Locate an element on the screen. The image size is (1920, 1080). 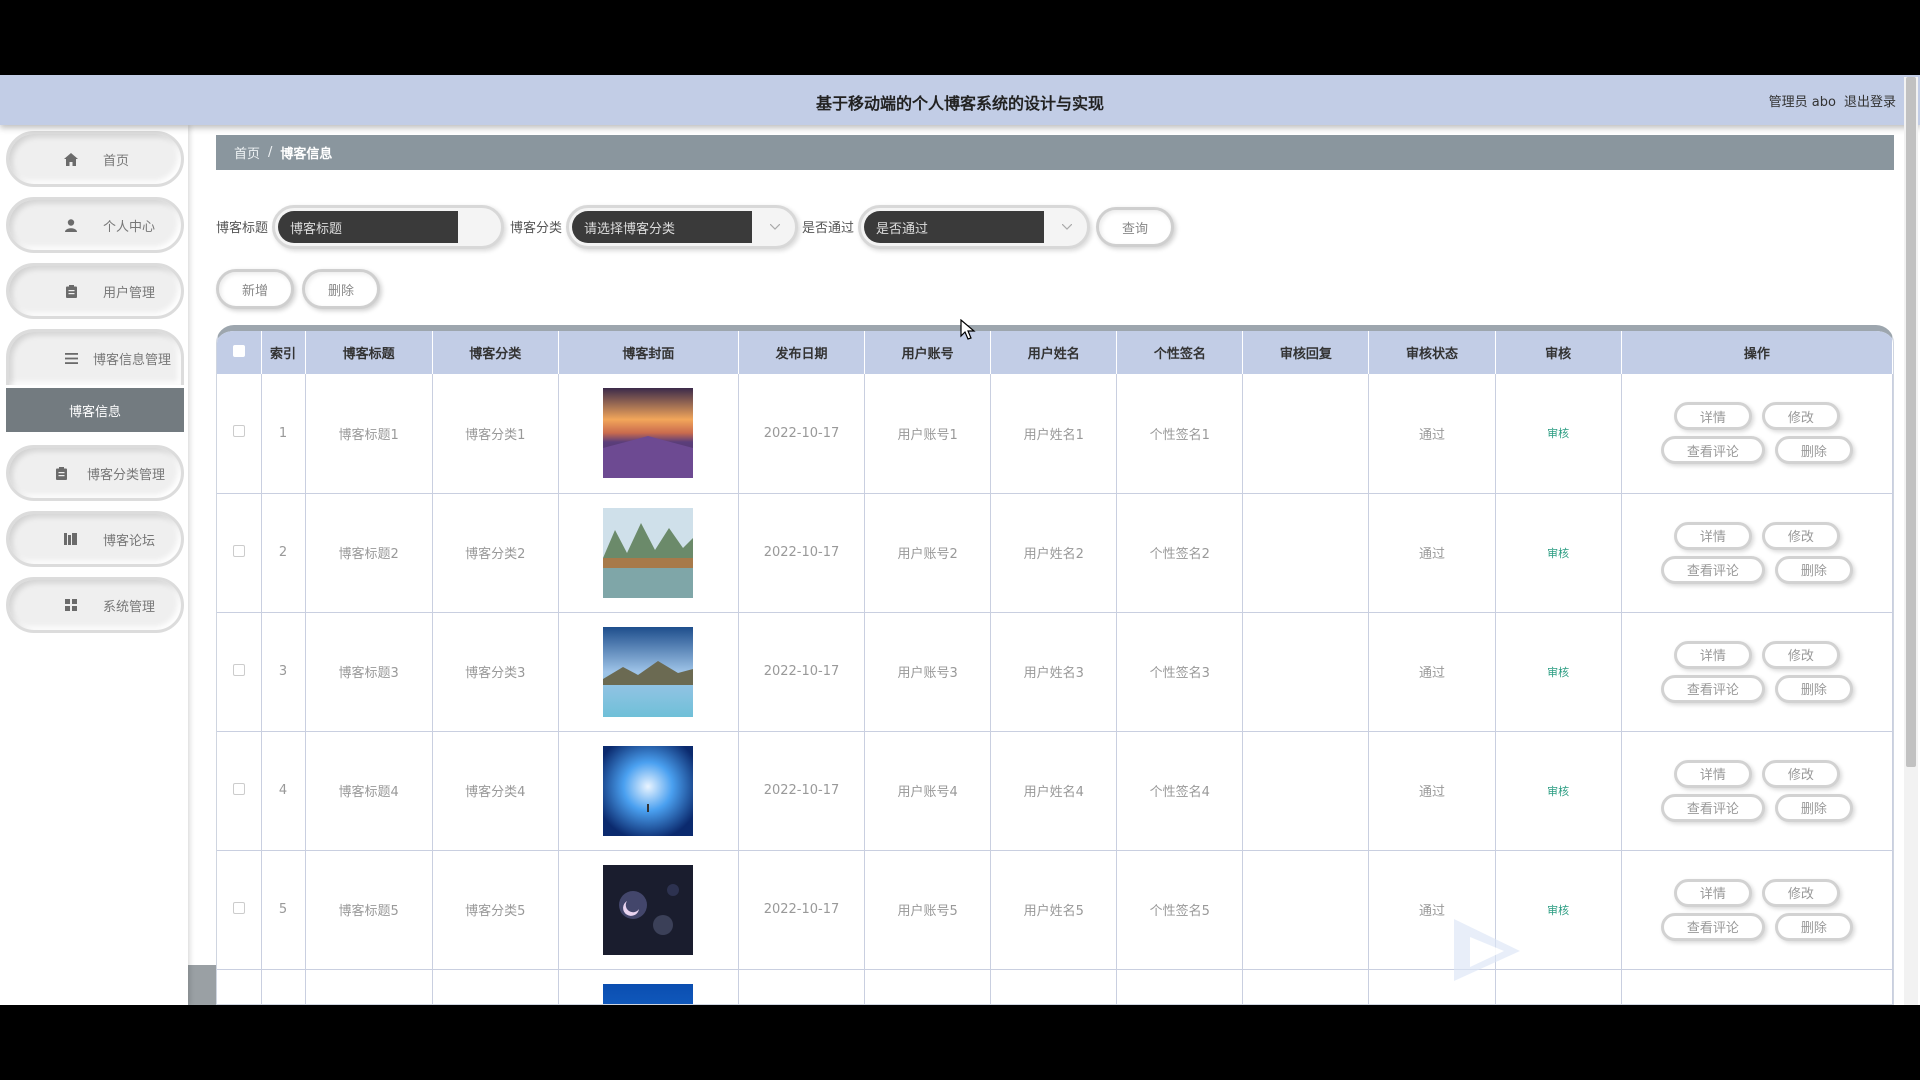
search-category-select: 请选择博客分类 is located at coordinates (682, 227).